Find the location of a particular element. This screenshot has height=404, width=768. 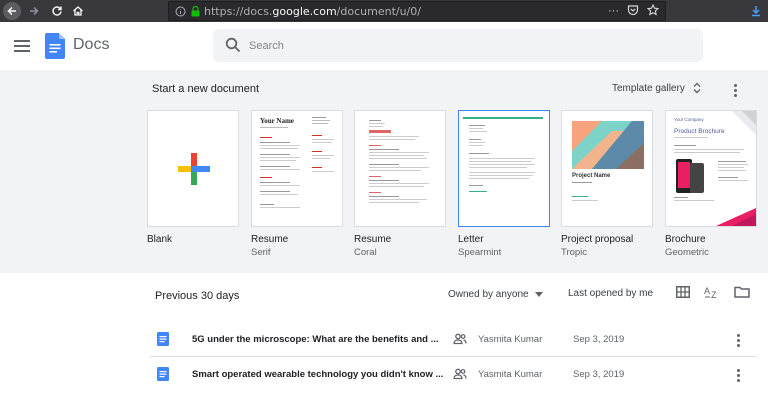

template-subtitle: Coral is located at coordinates (365, 252).